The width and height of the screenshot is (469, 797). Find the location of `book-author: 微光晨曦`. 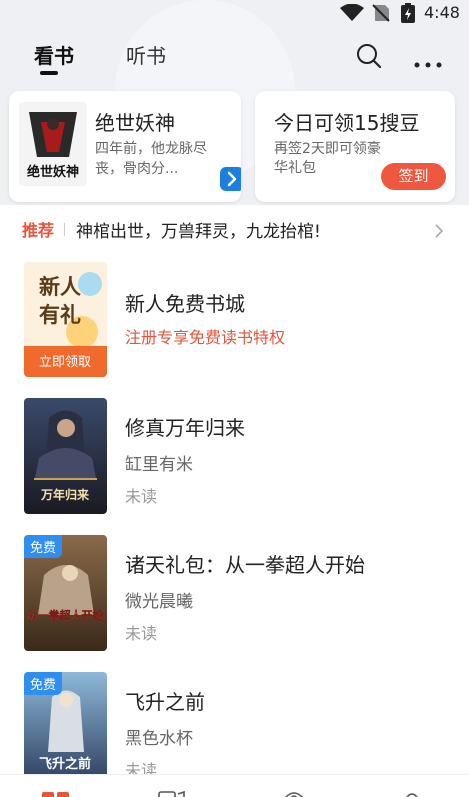

book-author: 微光晨曦 is located at coordinates (159, 602).